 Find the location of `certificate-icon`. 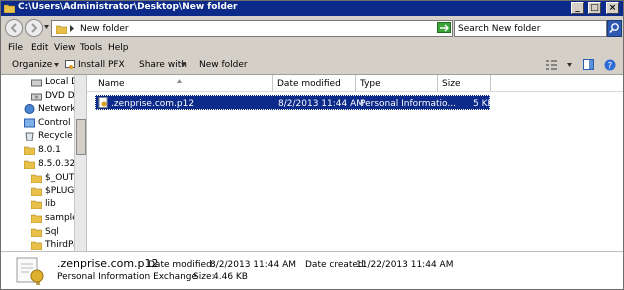

certificate-icon is located at coordinates (70, 64).